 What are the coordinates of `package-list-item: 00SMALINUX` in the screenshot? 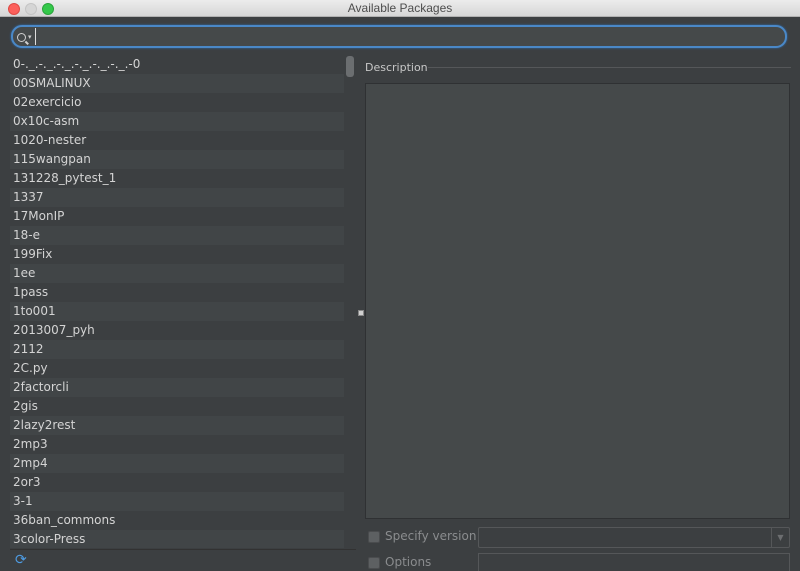 It's located at (178, 83).